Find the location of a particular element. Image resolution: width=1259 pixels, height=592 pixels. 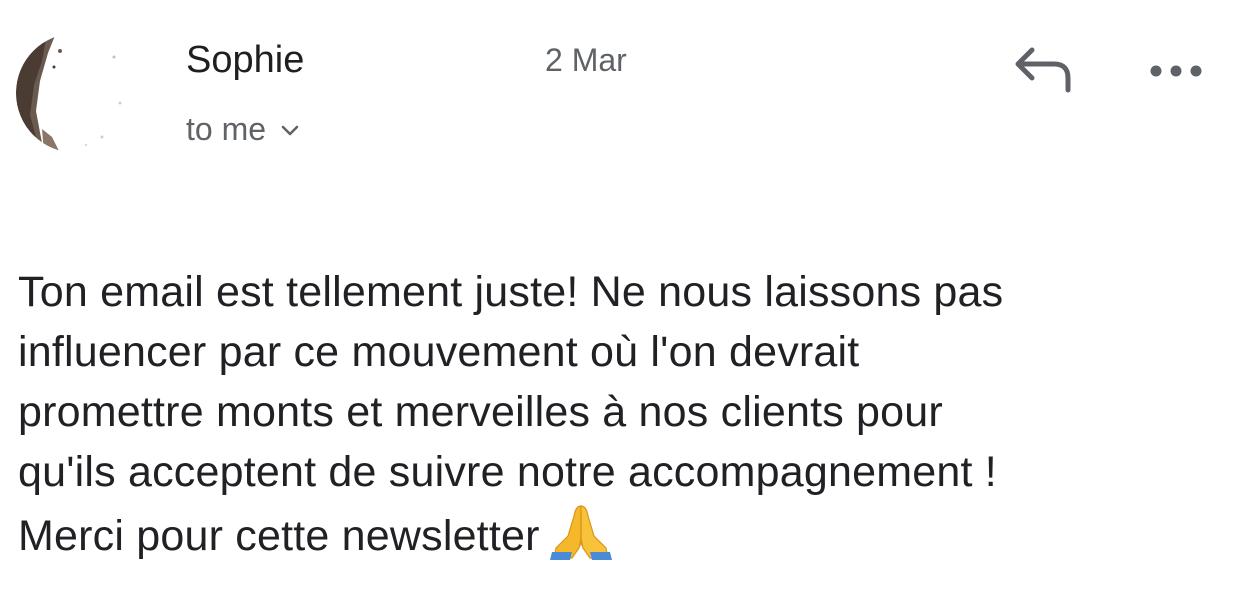

reply-arrow-icon is located at coordinates (1043, 70).